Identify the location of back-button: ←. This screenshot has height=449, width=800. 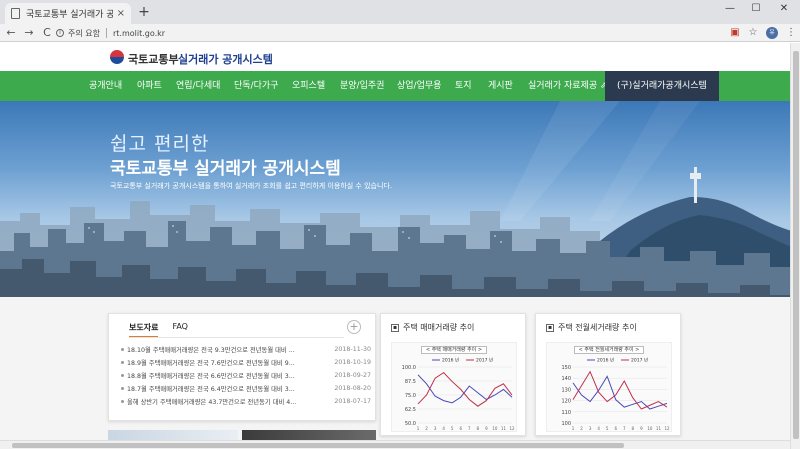
(11, 33).